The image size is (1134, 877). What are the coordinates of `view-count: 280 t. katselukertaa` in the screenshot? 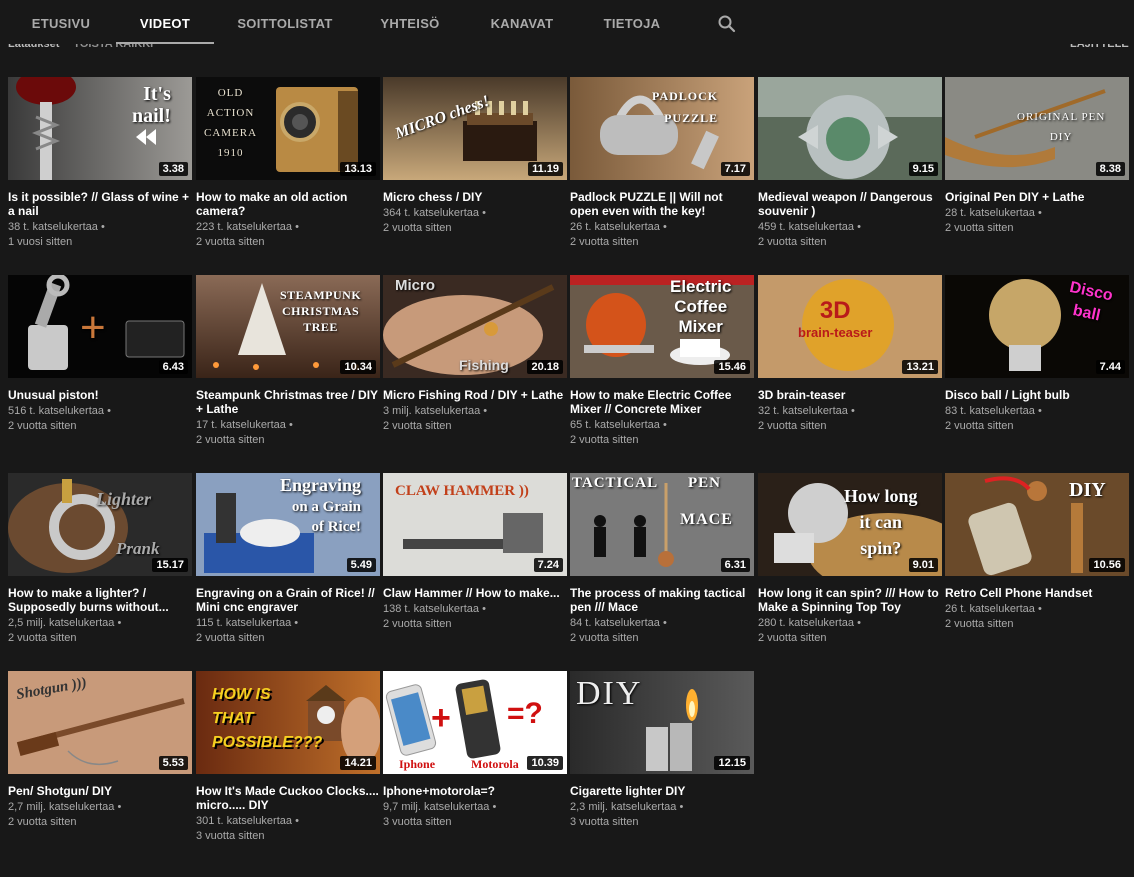 It's located at (806, 623).